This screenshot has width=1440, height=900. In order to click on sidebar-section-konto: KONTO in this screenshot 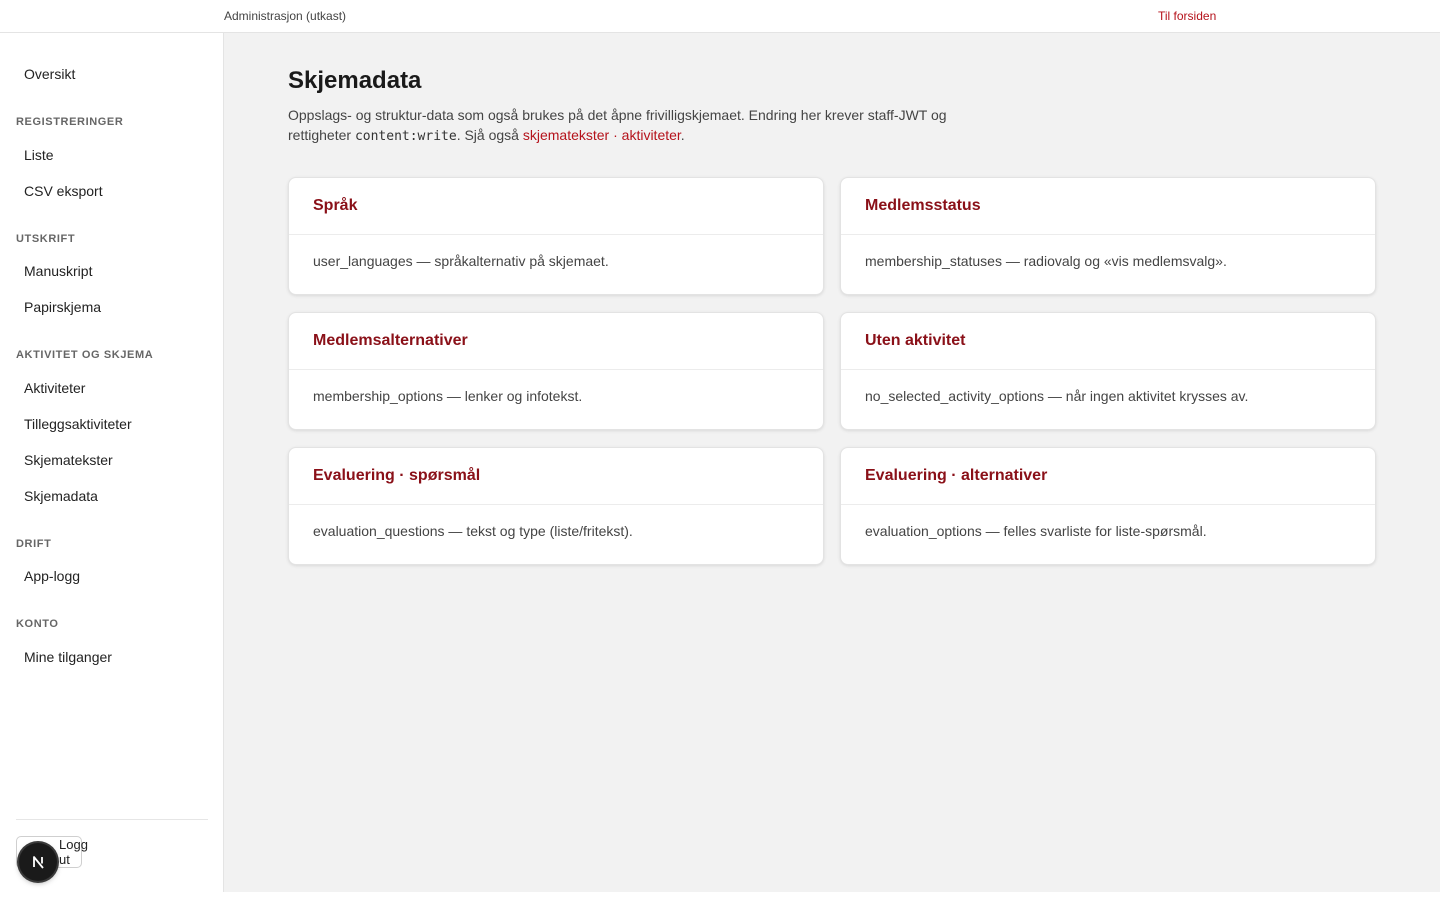, I will do `click(37, 624)`.